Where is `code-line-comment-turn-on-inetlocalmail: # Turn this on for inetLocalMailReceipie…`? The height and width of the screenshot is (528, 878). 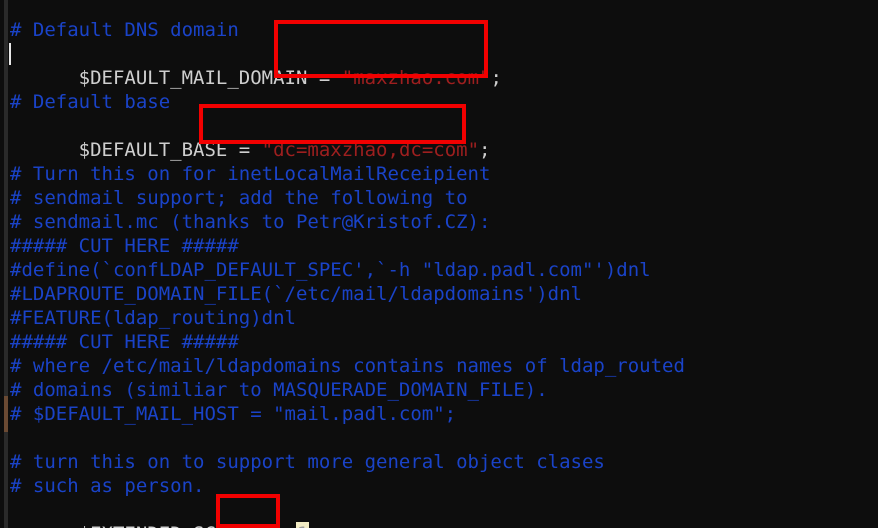
code-line-comment-turn-on-inetlocalmail: # Turn this on for inetLocalMailReceipie… is located at coordinates (250, 174).